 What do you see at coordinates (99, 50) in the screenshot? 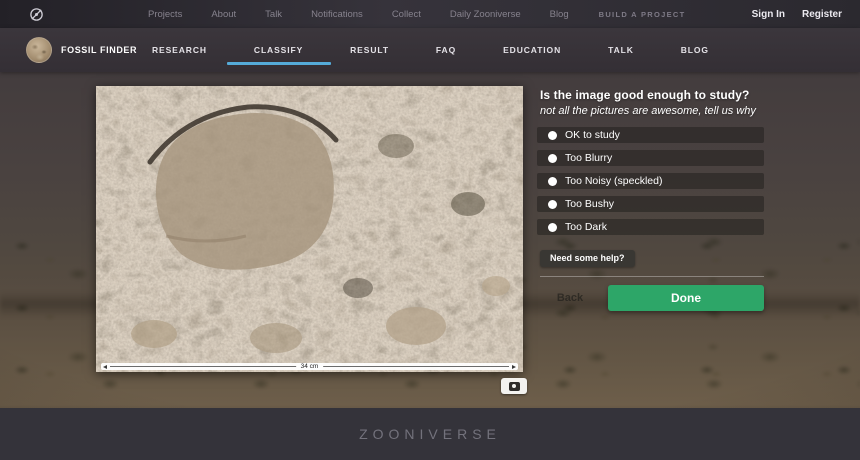
I see `project-name: FOSSIL FINDER` at bounding box center [99, 50].